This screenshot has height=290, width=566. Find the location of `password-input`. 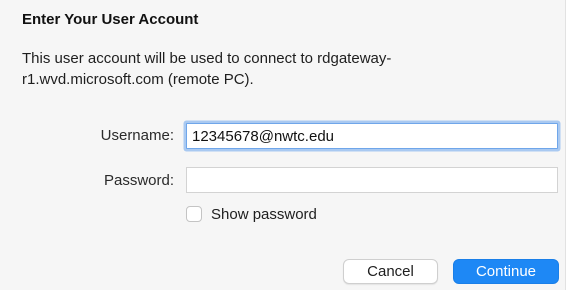

password-input is located at coordinates (372, 180).